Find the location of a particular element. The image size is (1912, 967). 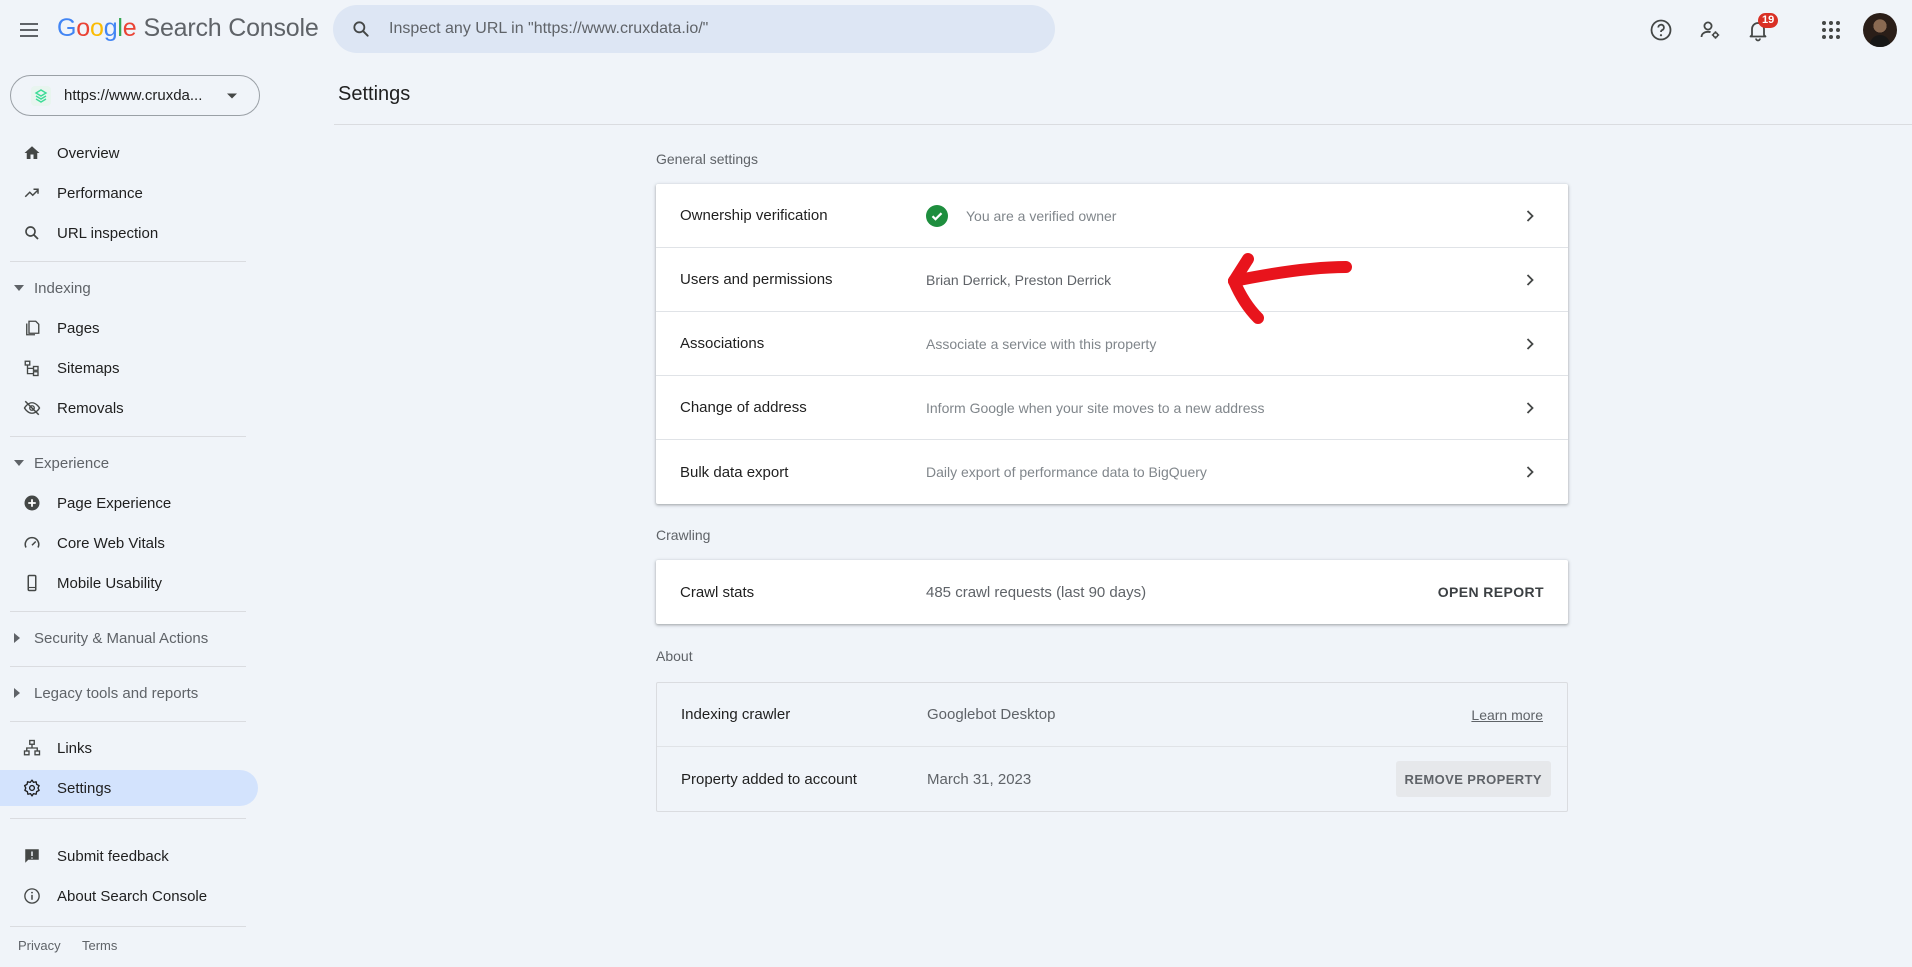

open-report-button: OPEN REPORT is located at coordinates (1491, 592).